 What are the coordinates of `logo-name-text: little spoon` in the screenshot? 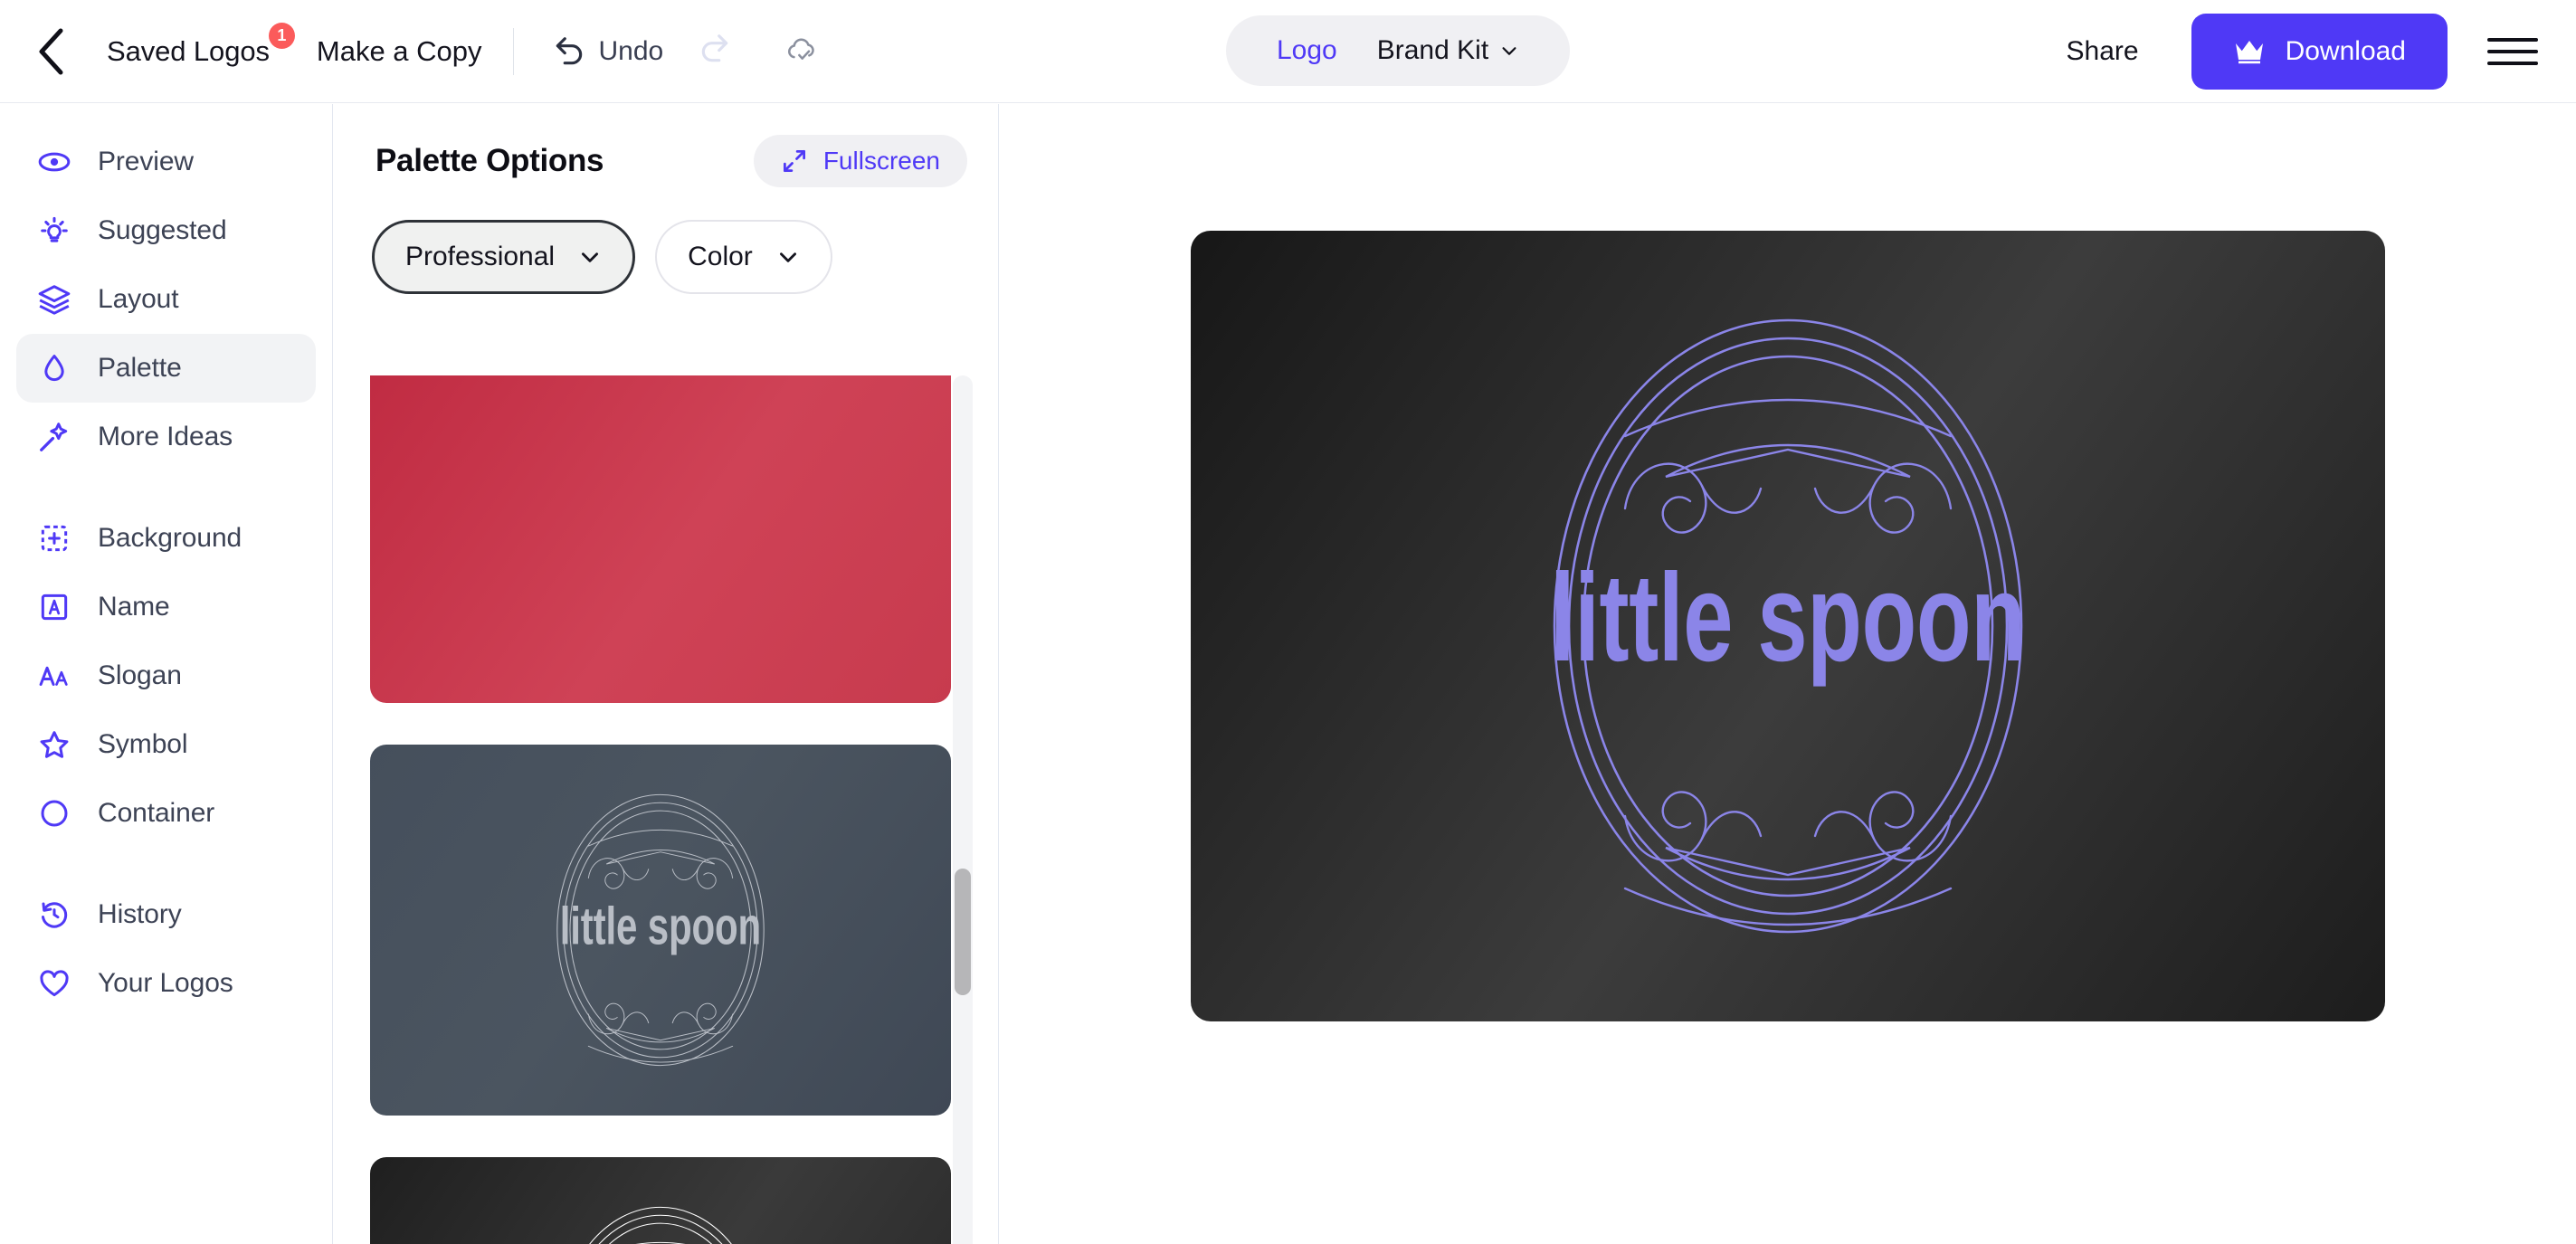 It's located at (1788, 618).